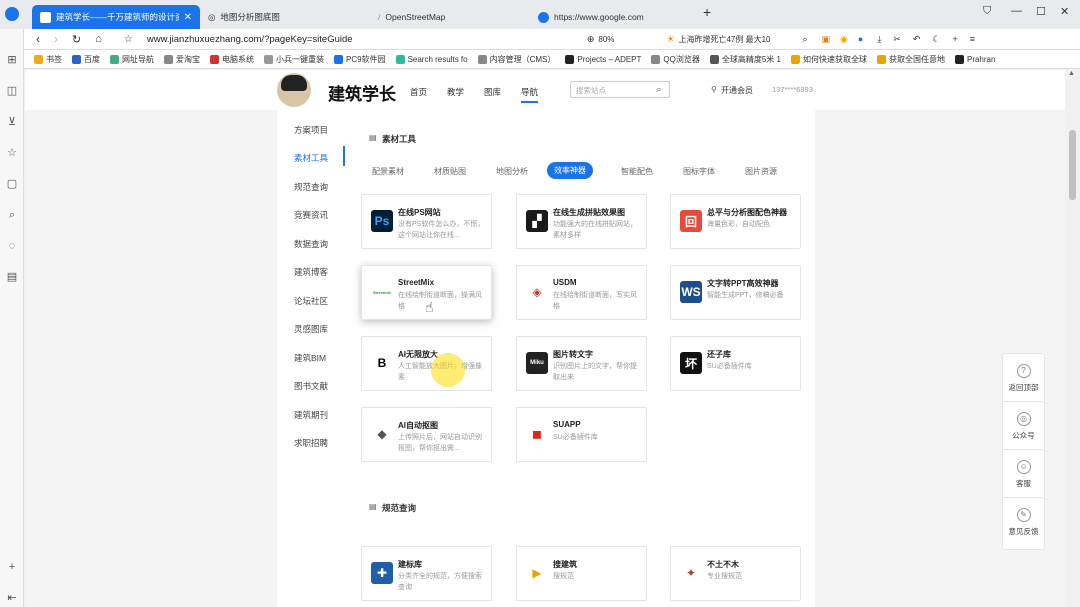  I want to click on category-tab: 图标字体, so click(699, 171).